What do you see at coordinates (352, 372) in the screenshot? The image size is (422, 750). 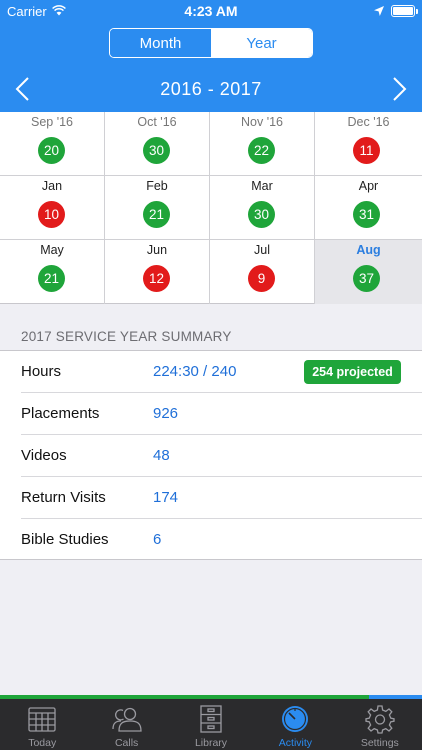 I see `projected-hours-badge: 254 projected` at bounding box center [352, 372].